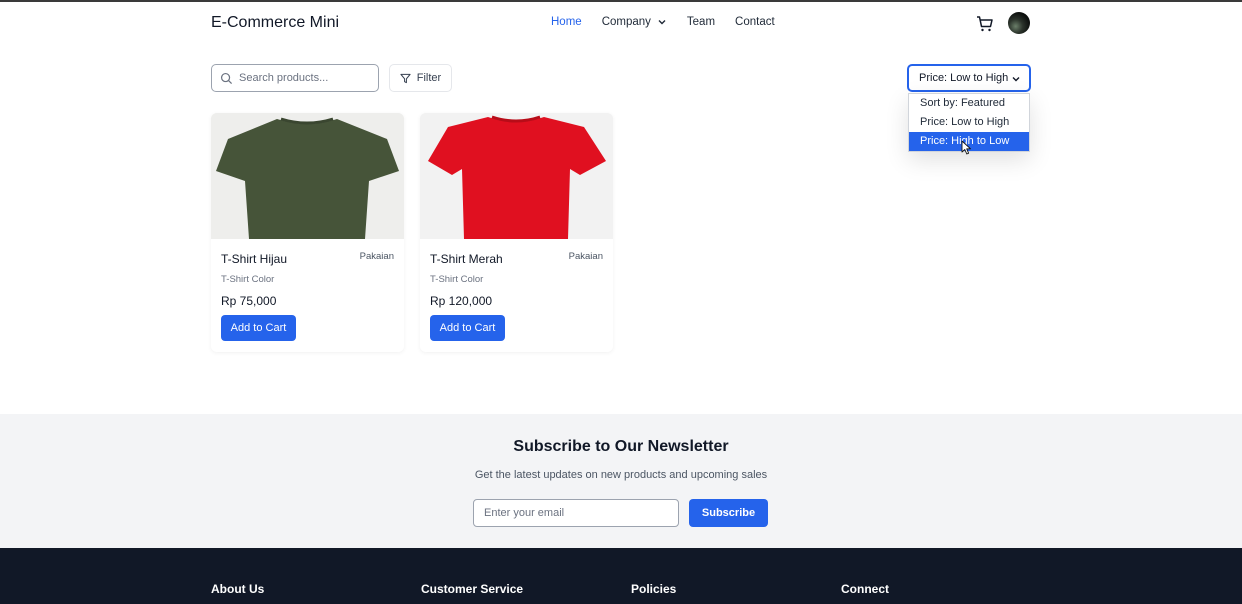  I want to click on nav-home-label: Home, so click(566, 22).